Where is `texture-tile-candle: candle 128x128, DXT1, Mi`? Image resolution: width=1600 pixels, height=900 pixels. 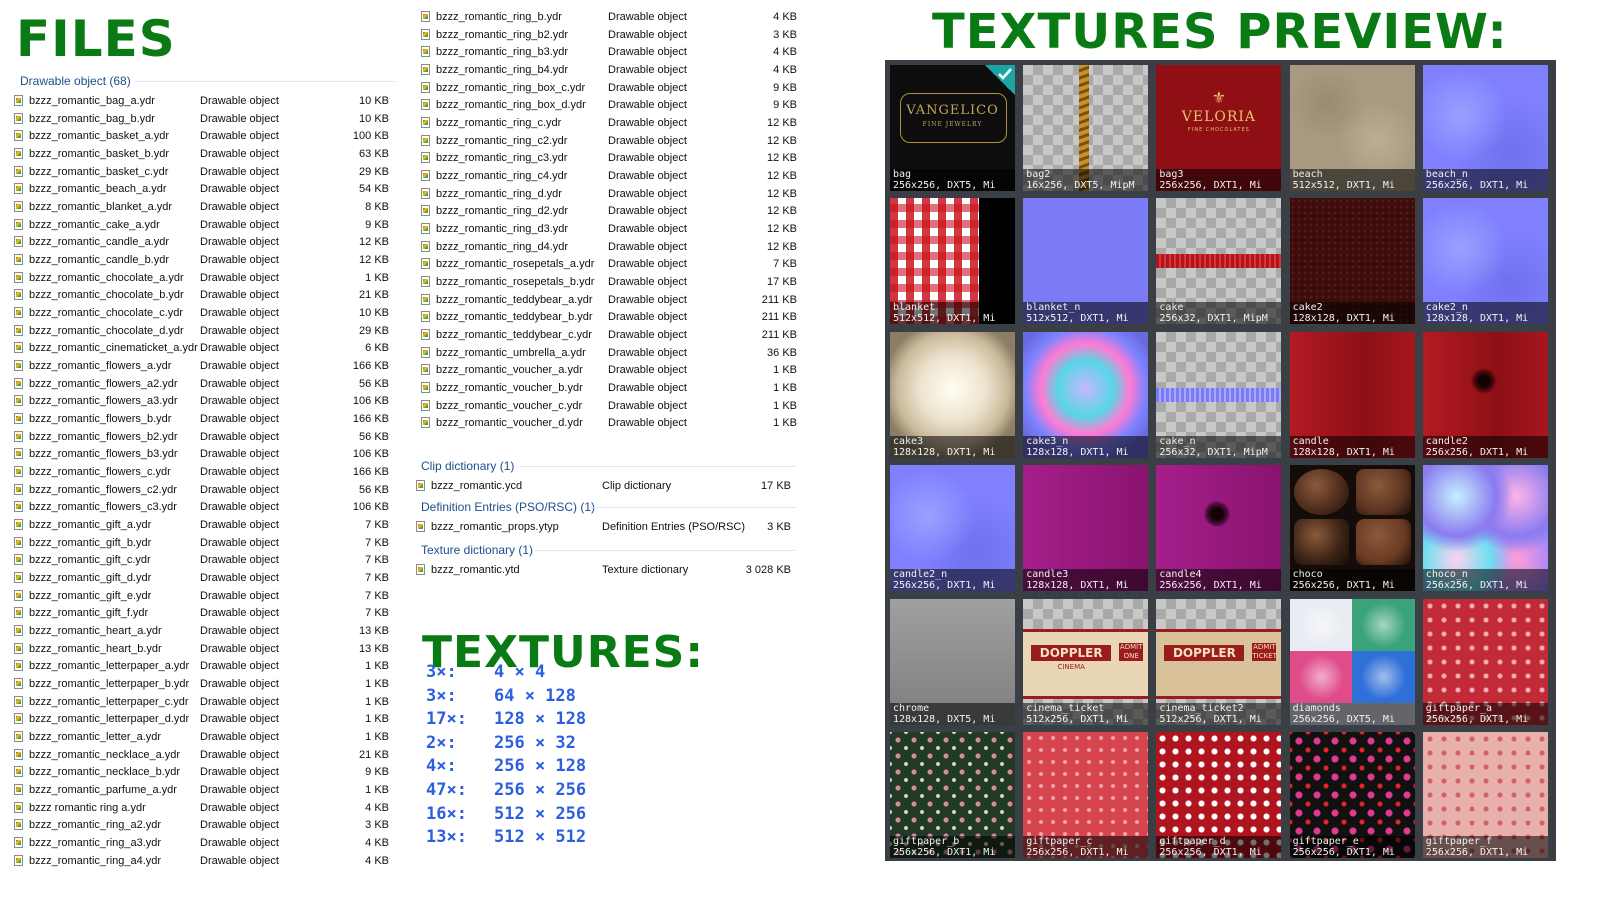
texture-tile-candle: candle 128x128, DXT1, Mi is located at coordinates (1352, 394).